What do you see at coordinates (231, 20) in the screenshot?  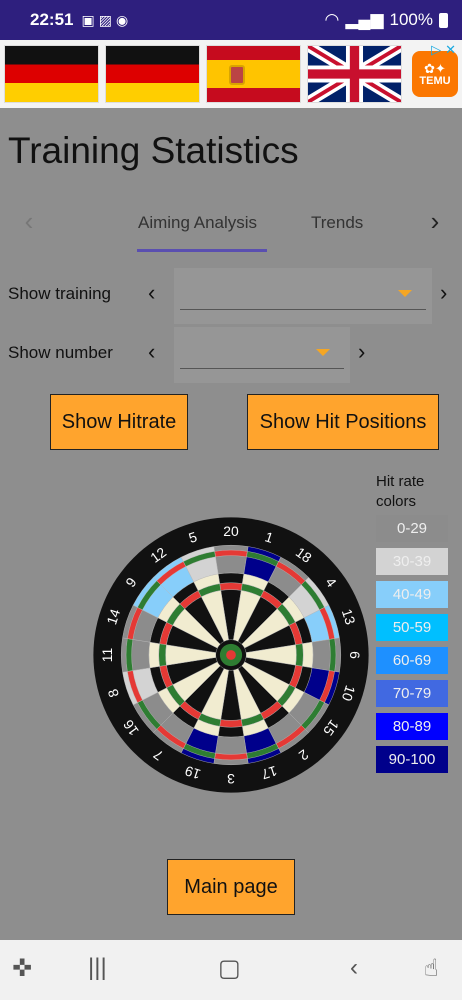 I see `status-bar: 22:51 ▣ ▨ ◉ ◠ ▂▄▆ 100%` at bounding box center [231, 20].